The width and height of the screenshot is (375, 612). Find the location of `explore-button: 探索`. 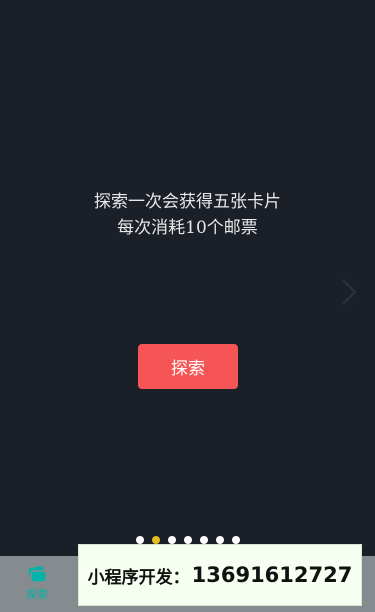

explore-button: 探索 is located at coordinates (188, 366).